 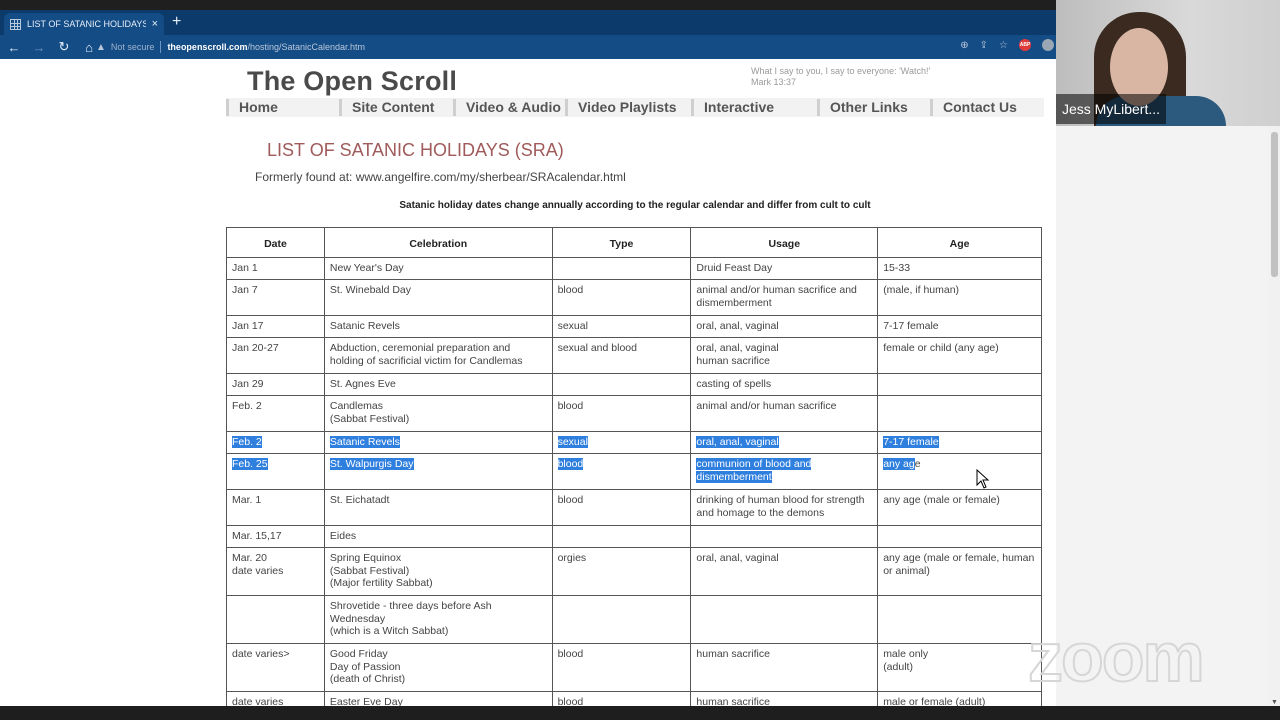 I want to click on bookmark-star-icon: ☆, so click(x=1003, y=45).